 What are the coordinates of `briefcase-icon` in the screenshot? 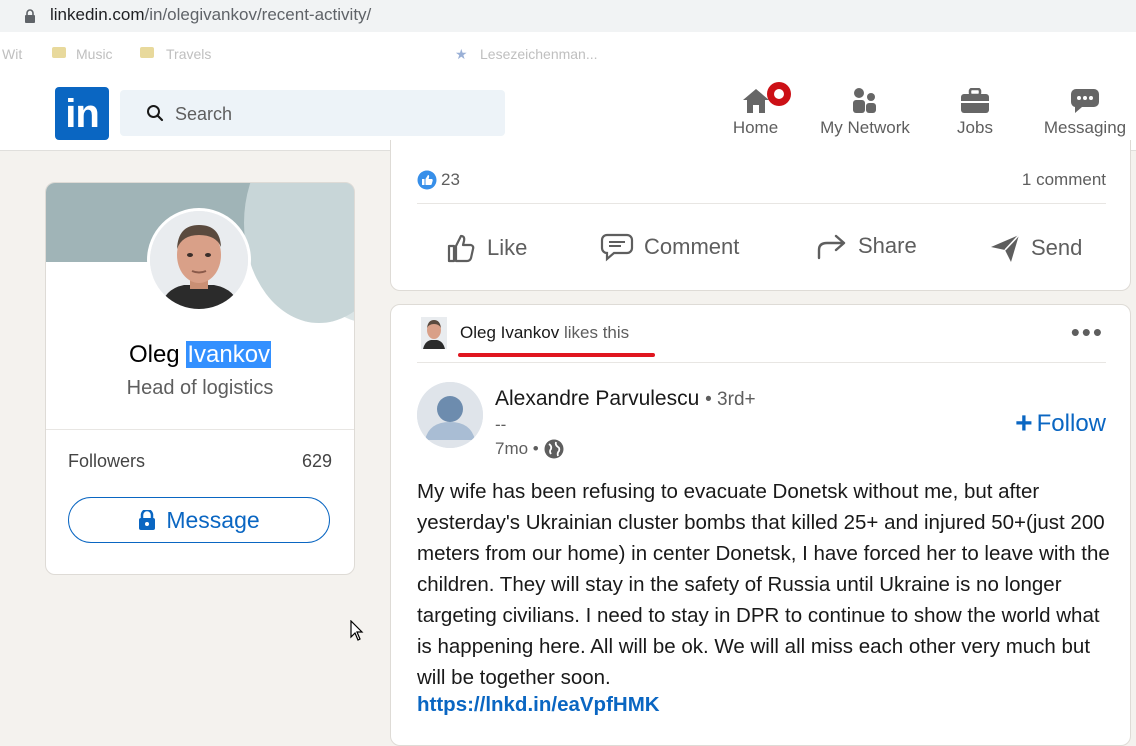 It's located at (975, 100).